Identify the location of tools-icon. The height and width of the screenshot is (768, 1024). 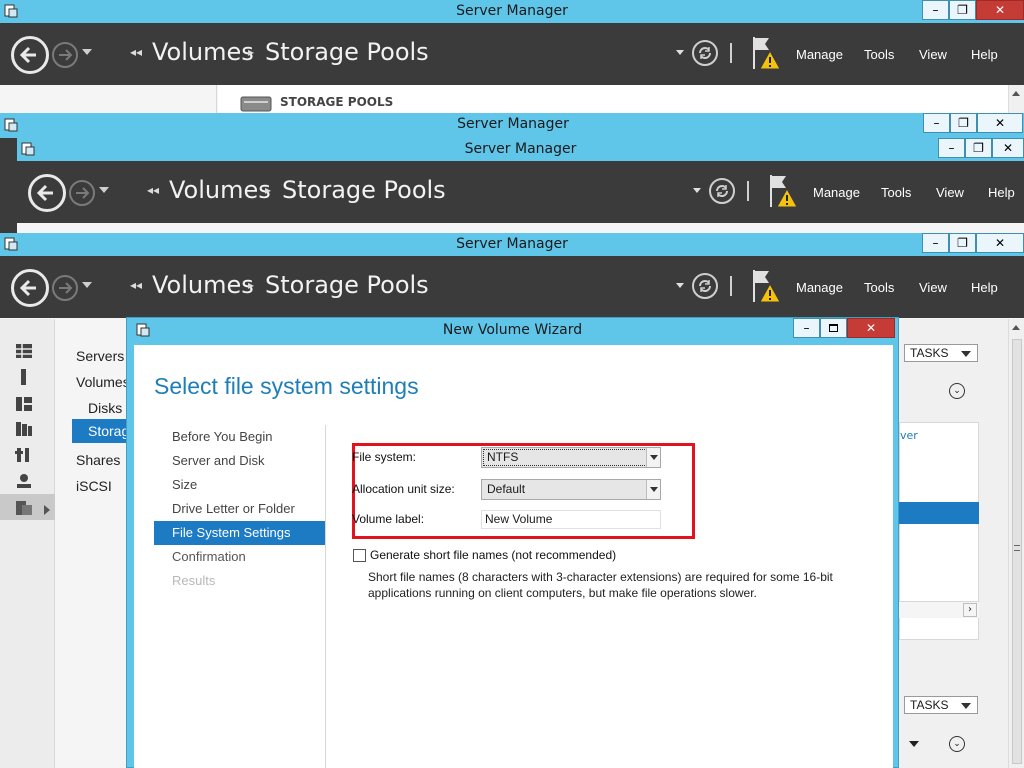
(24, 455).